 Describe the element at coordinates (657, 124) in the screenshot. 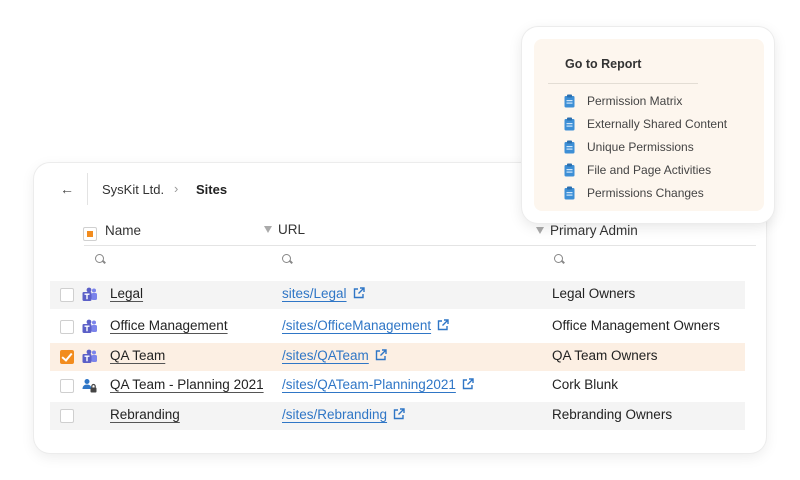

I see `report-item-label: Externally Shared Content` at that location.